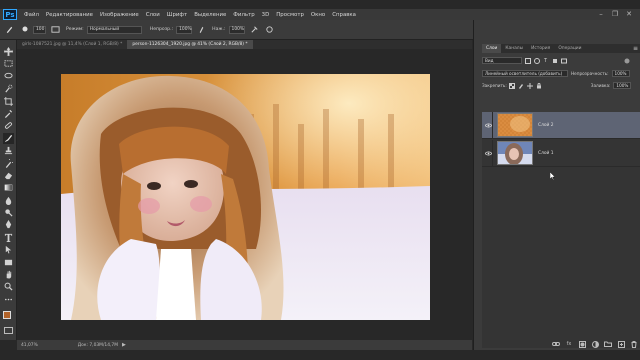  What do you see at coordinates (561, 153) in the screenshot?
I see `layer-row: Слой 1` at bounding box center [561, 153].